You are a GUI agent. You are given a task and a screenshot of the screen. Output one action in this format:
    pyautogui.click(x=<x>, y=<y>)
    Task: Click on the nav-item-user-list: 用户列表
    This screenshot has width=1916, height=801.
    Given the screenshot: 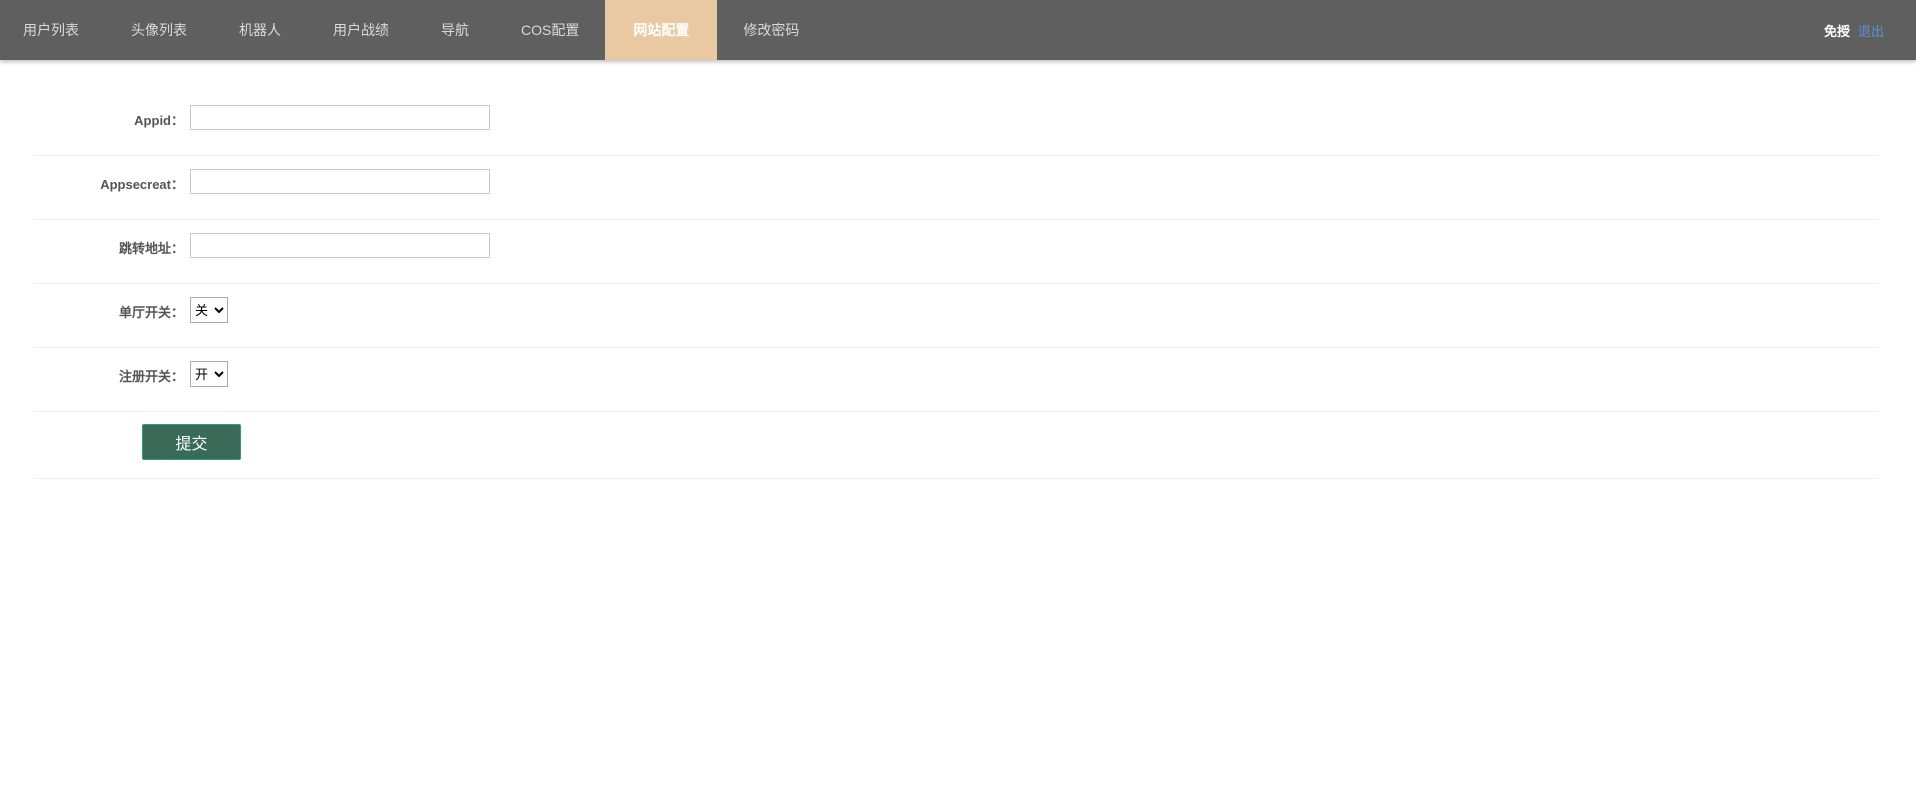 What is the action you would take?
    pyautogui.click(x=52, y=30)
    